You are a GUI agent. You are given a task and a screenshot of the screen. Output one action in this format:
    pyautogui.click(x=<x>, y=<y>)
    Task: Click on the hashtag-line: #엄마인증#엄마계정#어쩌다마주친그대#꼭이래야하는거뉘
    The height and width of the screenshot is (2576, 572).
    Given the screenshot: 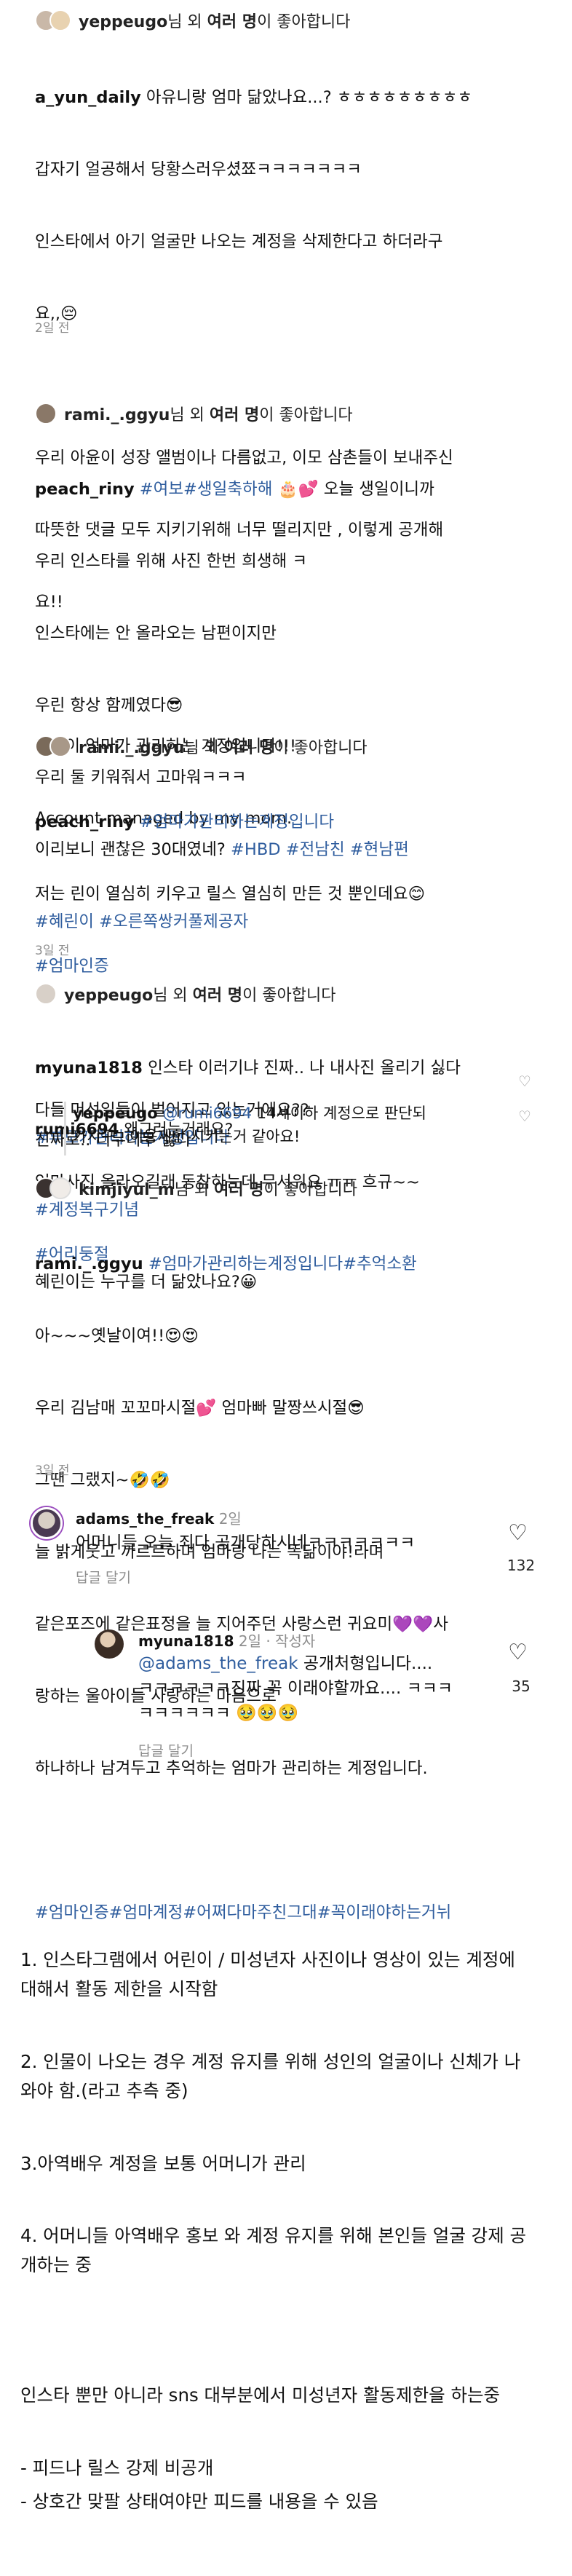 What is the action you would take?
    pyautogui.click(x=297, y=1913)
    